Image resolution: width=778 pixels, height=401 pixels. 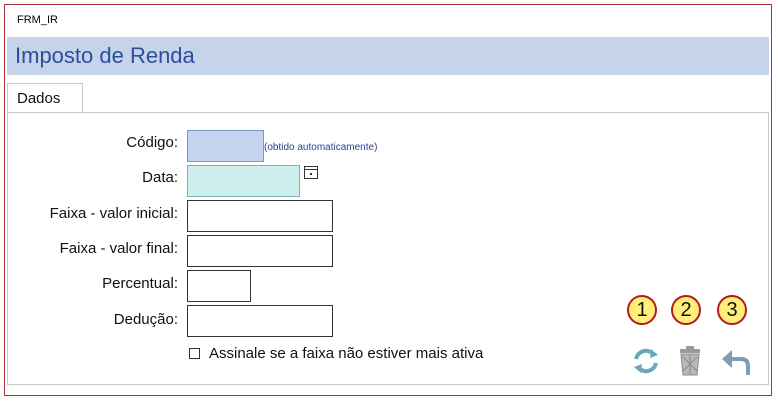 What do you see at coordinates (219, 286) in the screenshot?
I see `percentual-field` at bounding box center [219, 286].